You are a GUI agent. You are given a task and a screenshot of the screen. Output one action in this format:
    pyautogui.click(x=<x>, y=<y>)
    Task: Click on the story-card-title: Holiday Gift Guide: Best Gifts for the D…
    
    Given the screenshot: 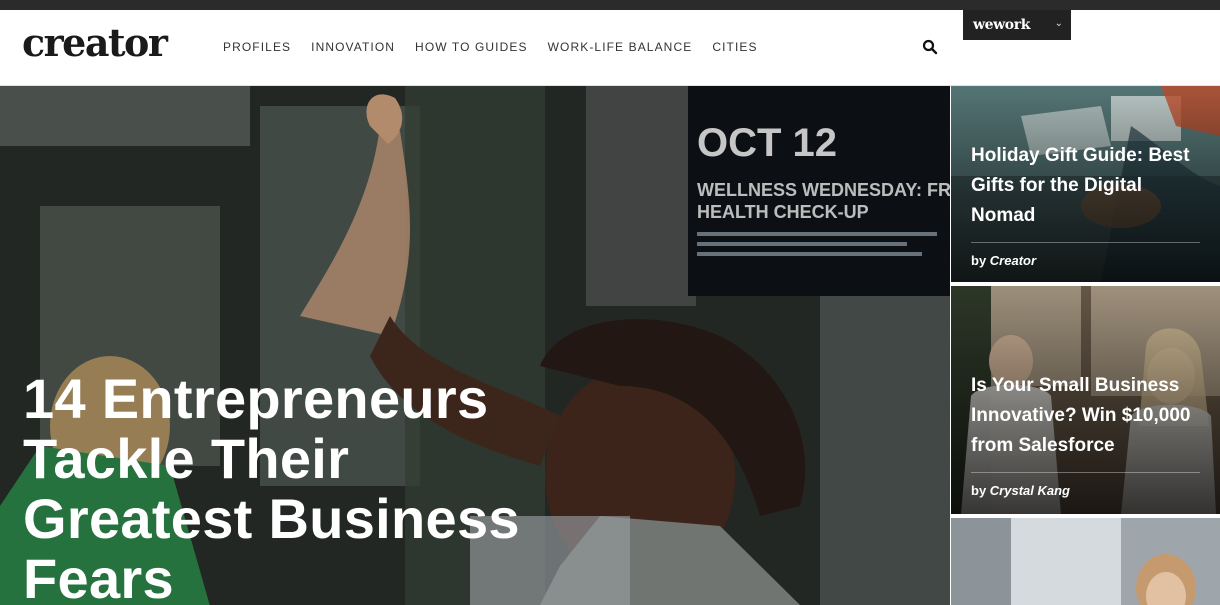 What is the action you would take?
    pyautogui.click(x=1091, y=186)
    